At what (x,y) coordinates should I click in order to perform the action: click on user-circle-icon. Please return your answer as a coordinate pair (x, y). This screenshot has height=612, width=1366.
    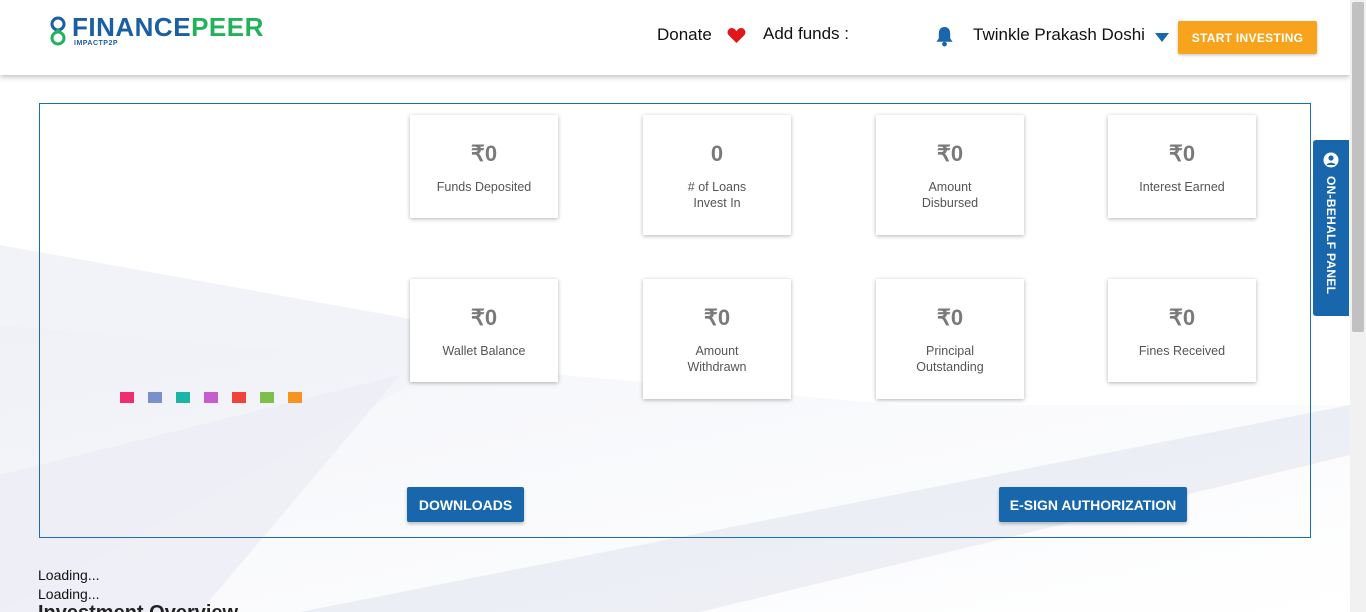
    Looking at the image, I should click on (1331, 160).